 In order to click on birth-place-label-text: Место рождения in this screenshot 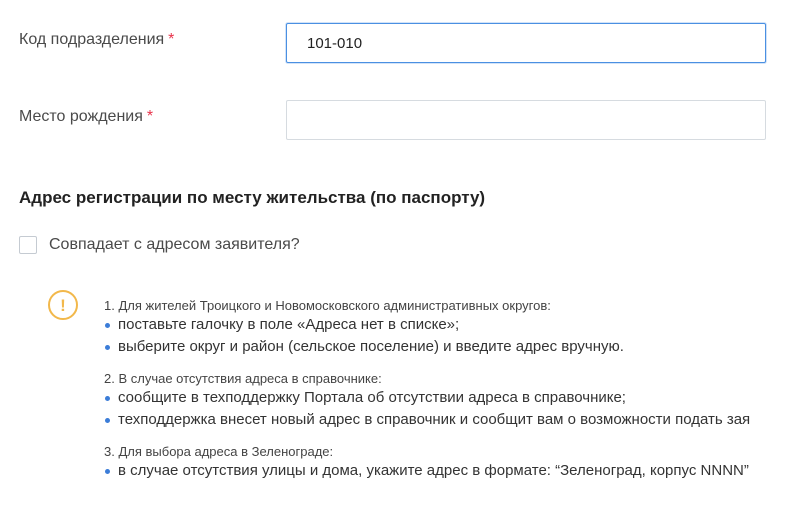, I will do `click(81, 116)`.